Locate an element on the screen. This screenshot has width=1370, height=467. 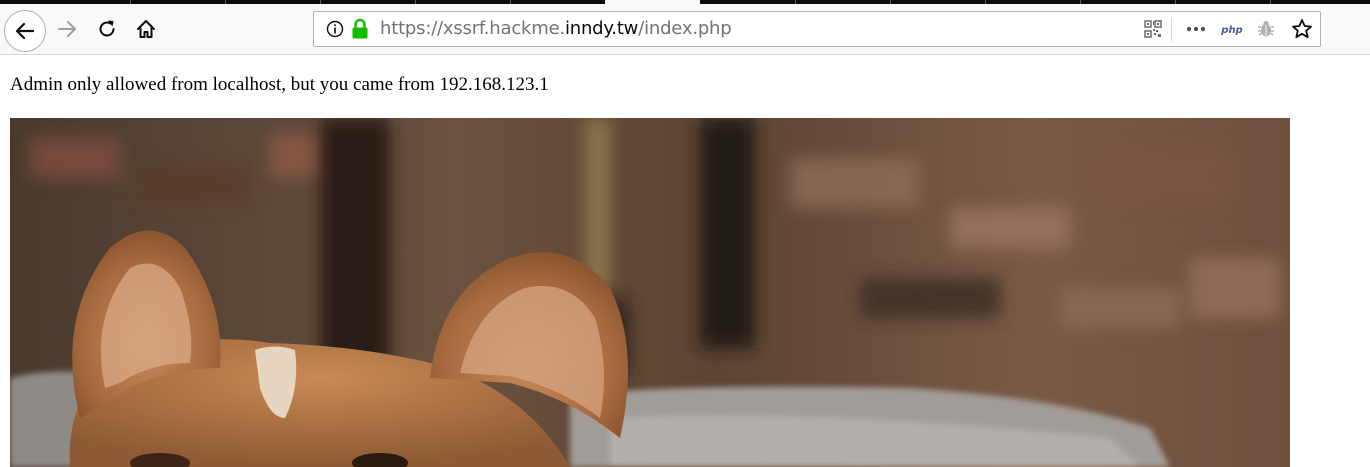
qr-code-icon is located at coordinates (1153, 29).